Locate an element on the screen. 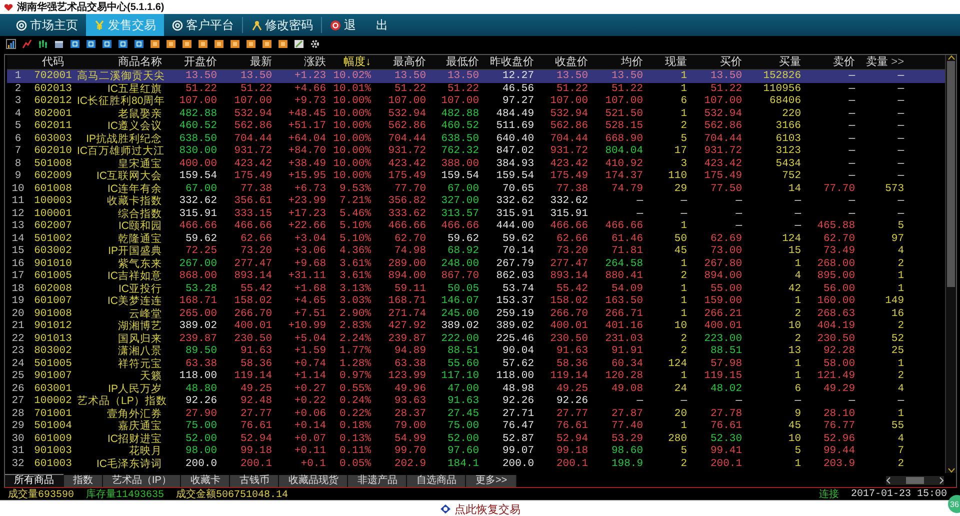 Image resolution: width=960 pixels, height=516 pixels. column-header: 涨跌 is located at coordinates (302, 62).